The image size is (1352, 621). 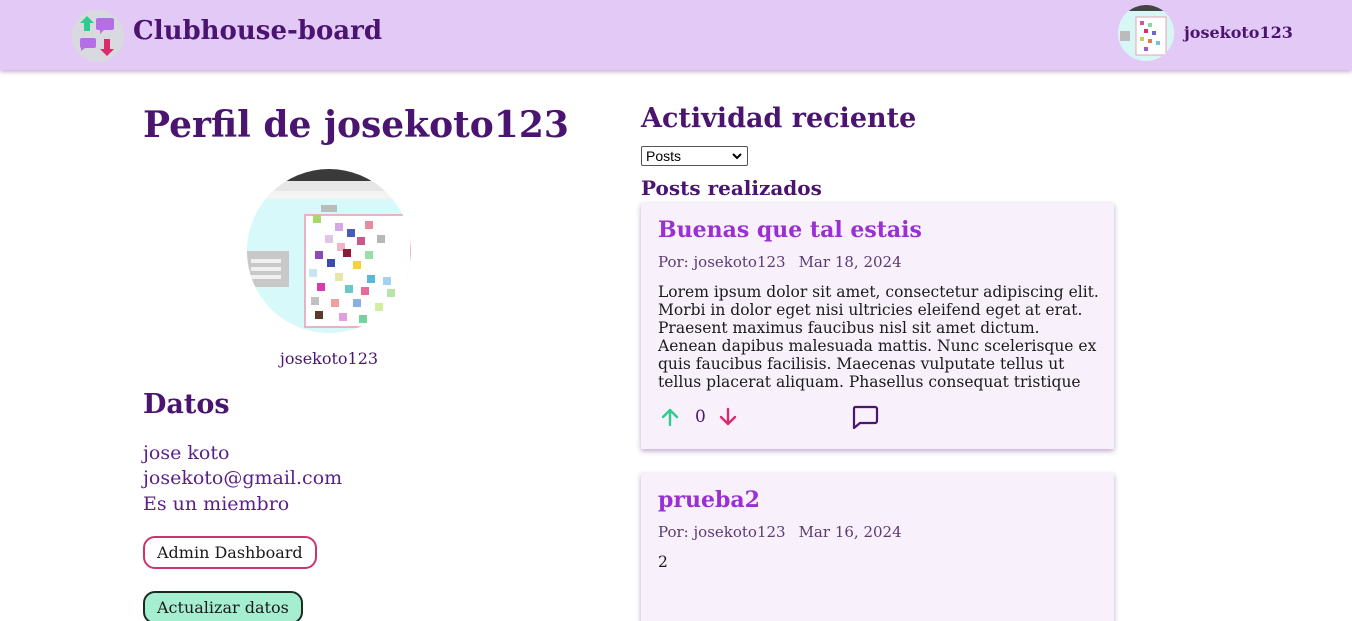 I want to click on header-username: josekoto123, so click(x=1238, y=32).